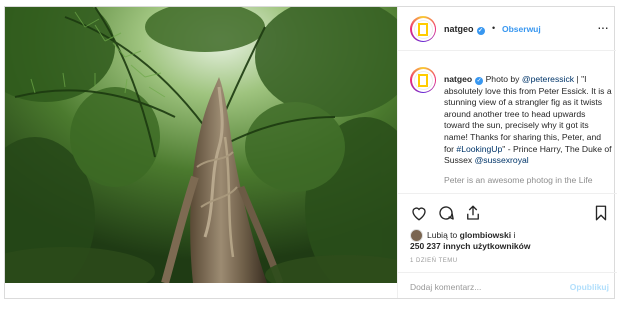  What do you see at coordinates (442, 235) in the screenshot?
I see `likes-prefix: Lubią to` at bounding box center [442, 235].